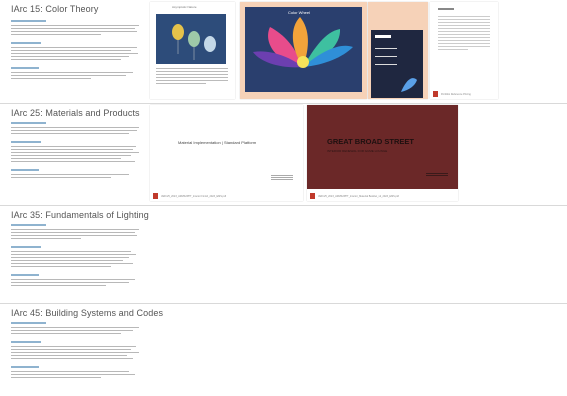  I want to click on project-card-color-wheel: Color Wheel, so click(303, 50).